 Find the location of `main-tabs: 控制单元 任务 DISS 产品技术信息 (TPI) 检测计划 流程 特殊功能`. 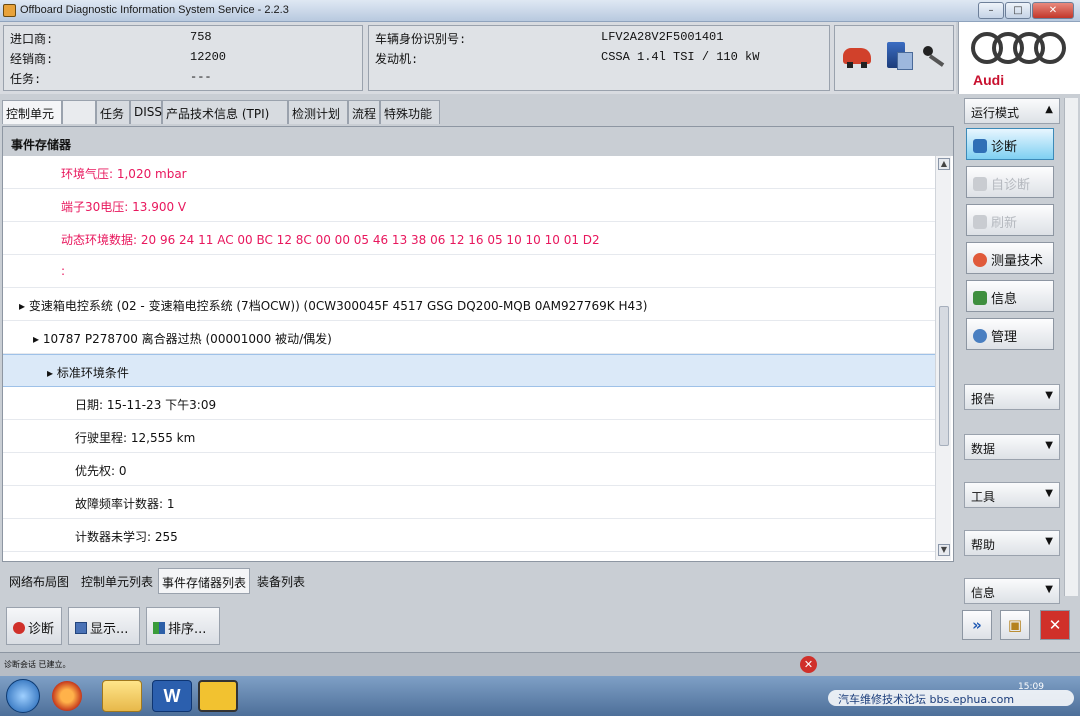

main-tabs: 控制单元 任务 DISS 产品技术信息 (TPI) 检测计划 流程 特殊功能 is located at coordinates (478, 112).